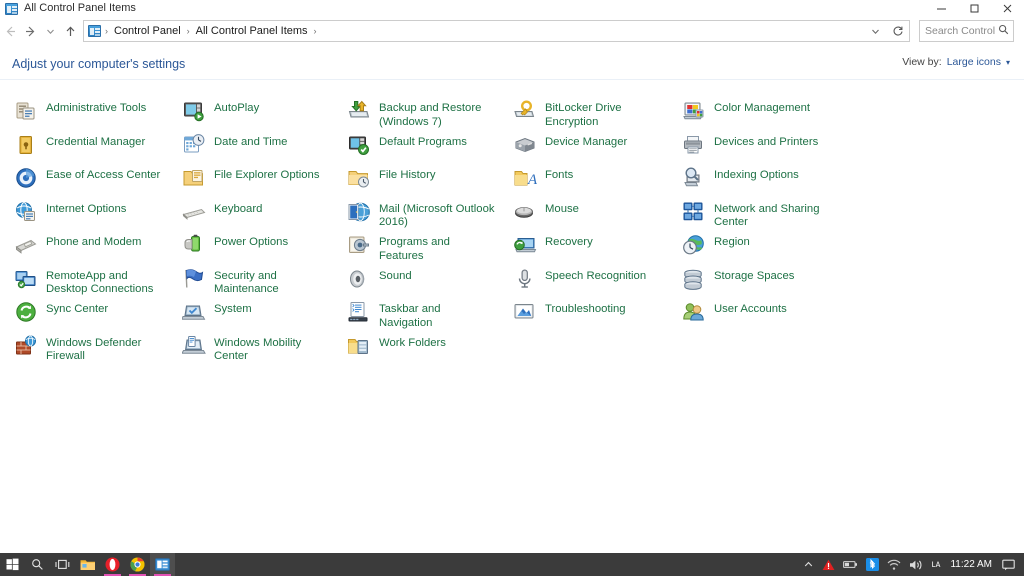  What do you see at coordinates (112, 564) in the screenshot?
I see `opera-button` at bounding box center [112, 564].